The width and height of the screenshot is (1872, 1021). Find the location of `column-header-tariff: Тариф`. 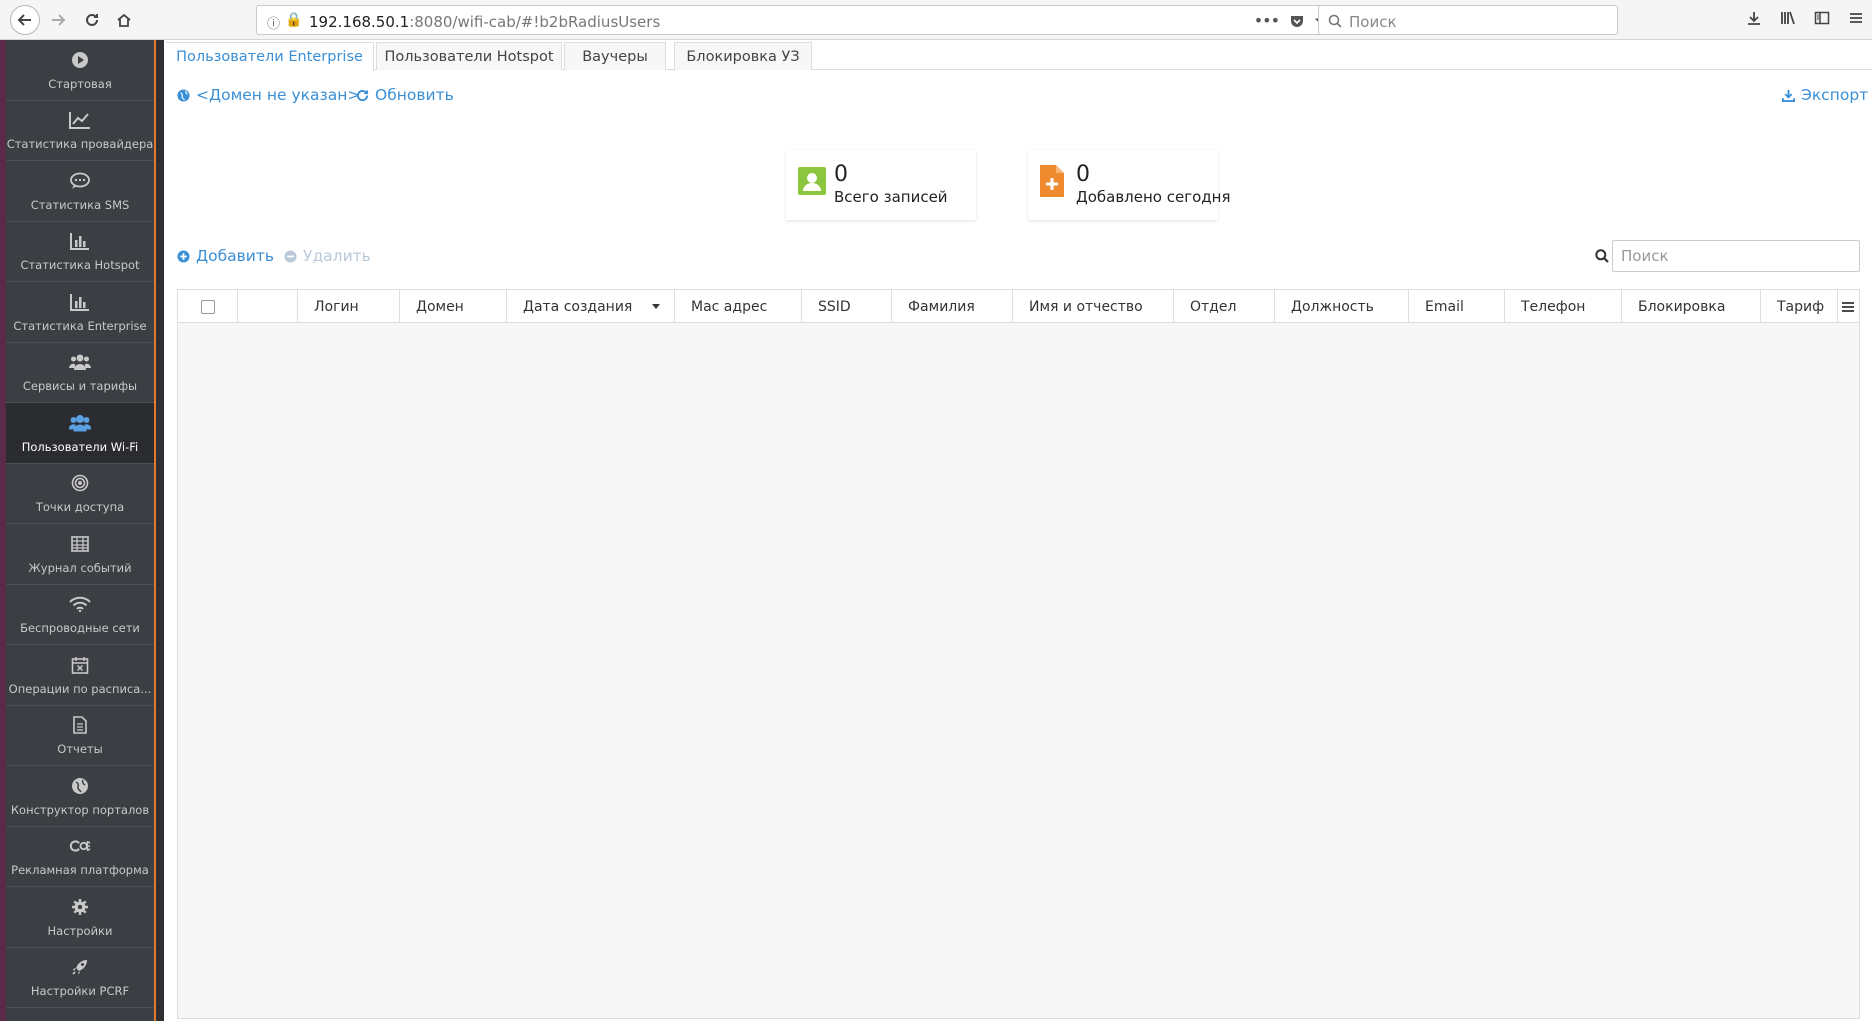

column-header-tariff: Тариф is located at coordinates (1799, 306).